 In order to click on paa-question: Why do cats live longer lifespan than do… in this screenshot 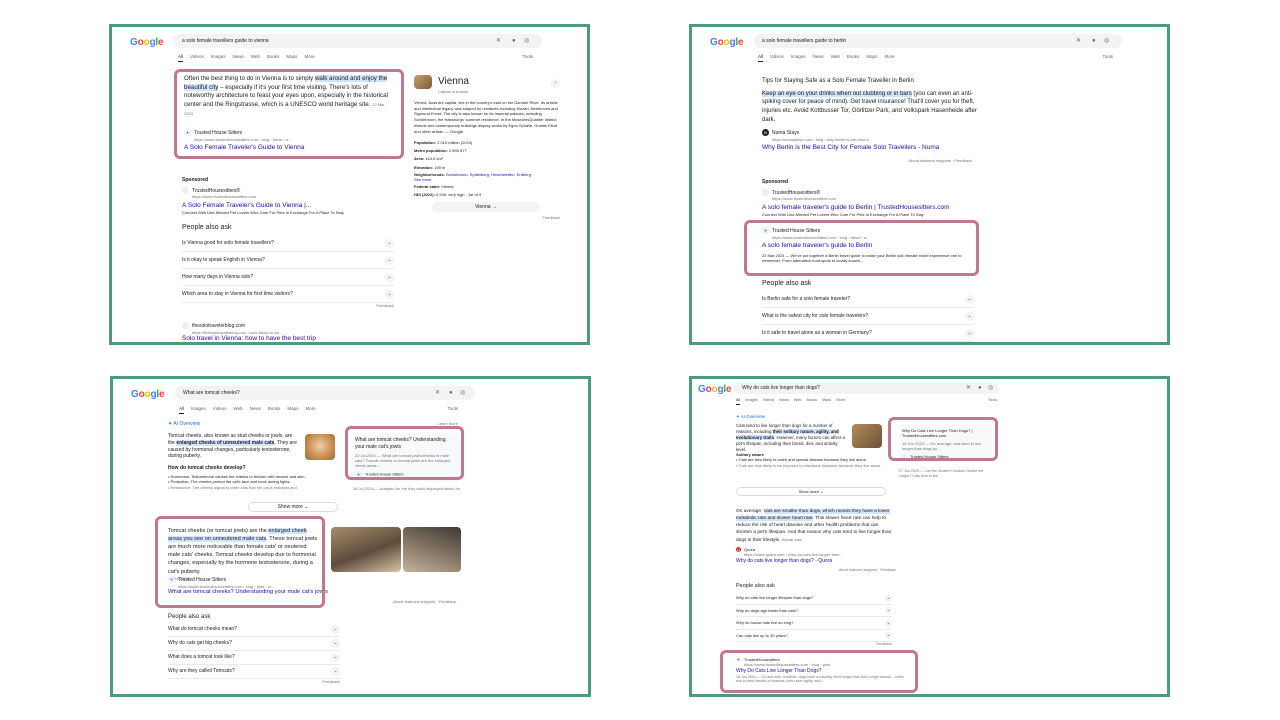, I will do `click(814, 598)`.